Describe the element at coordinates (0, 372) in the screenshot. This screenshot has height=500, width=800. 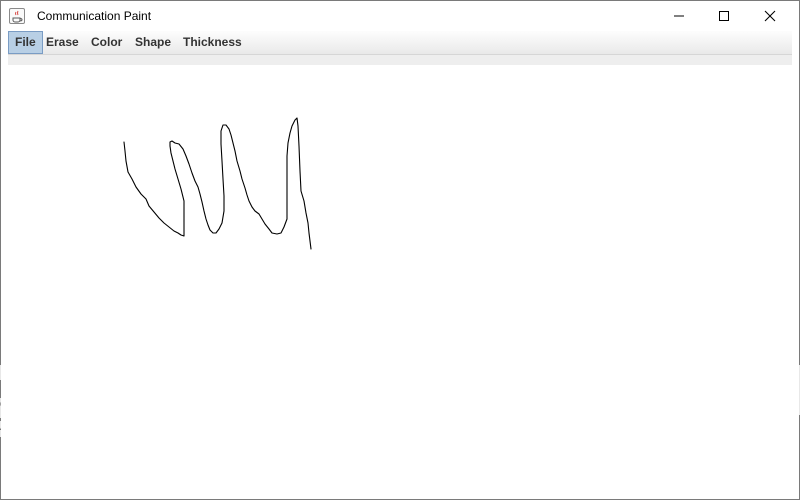
I see `background-window-edge` at that location.